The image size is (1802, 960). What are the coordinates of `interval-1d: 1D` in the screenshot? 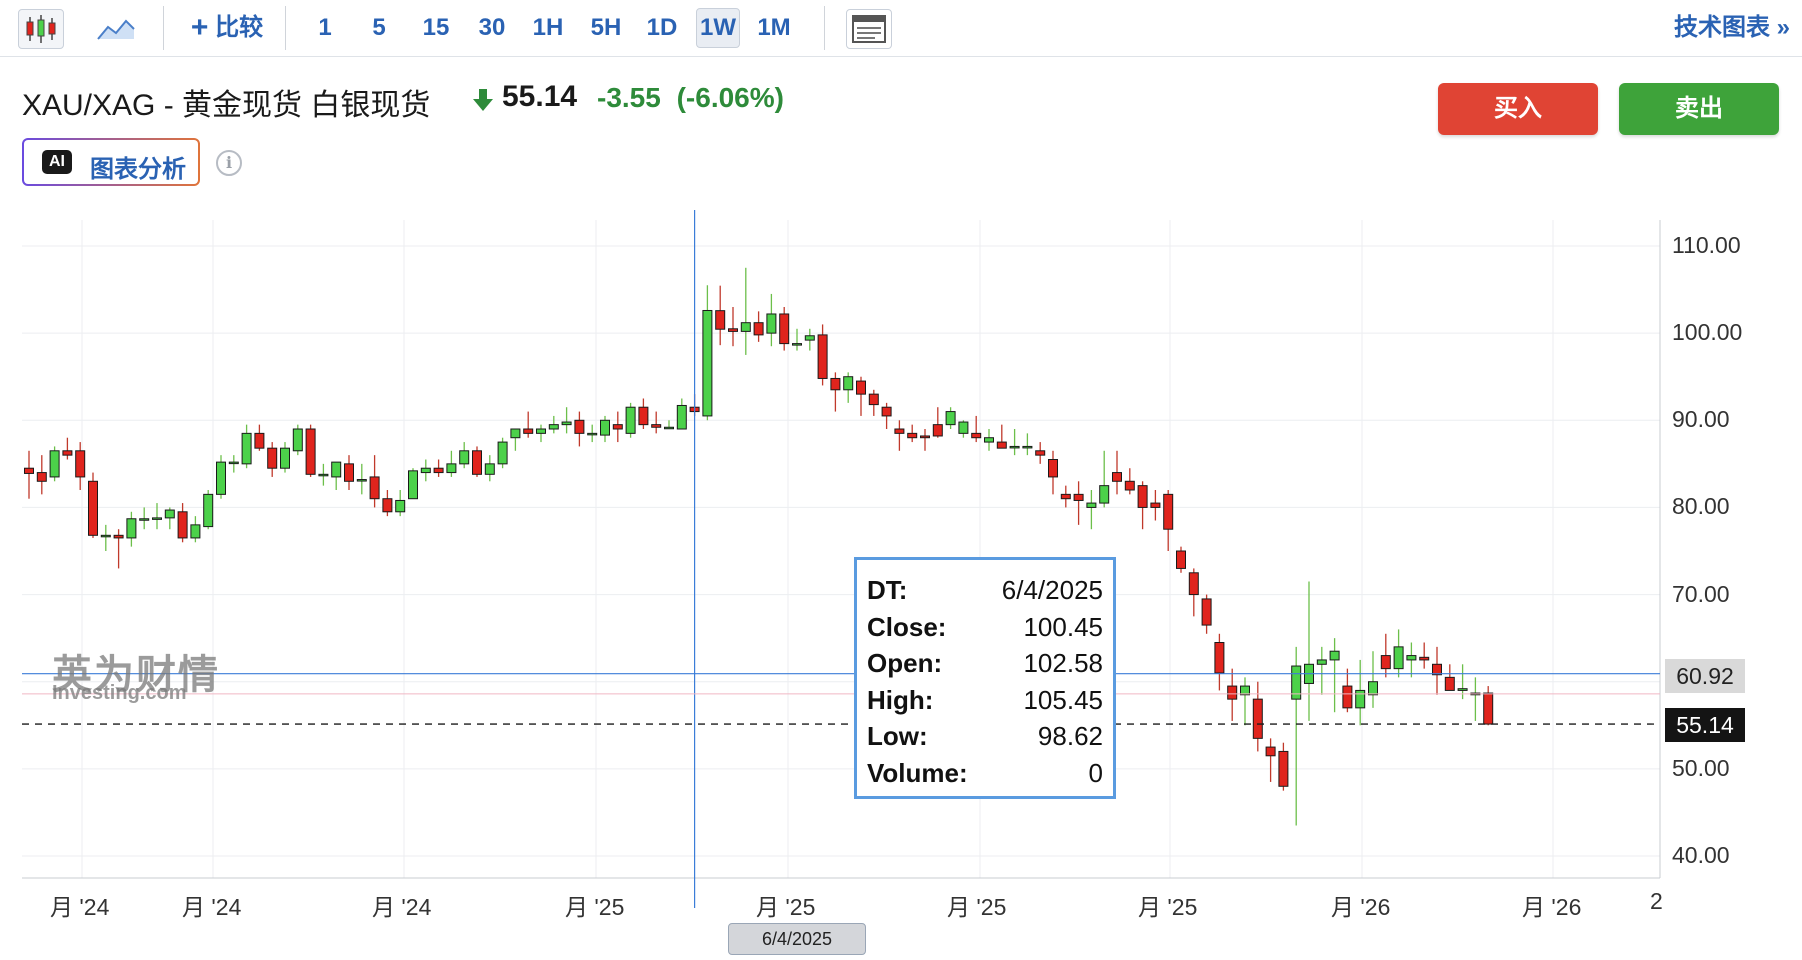 It's located at (662, 28).